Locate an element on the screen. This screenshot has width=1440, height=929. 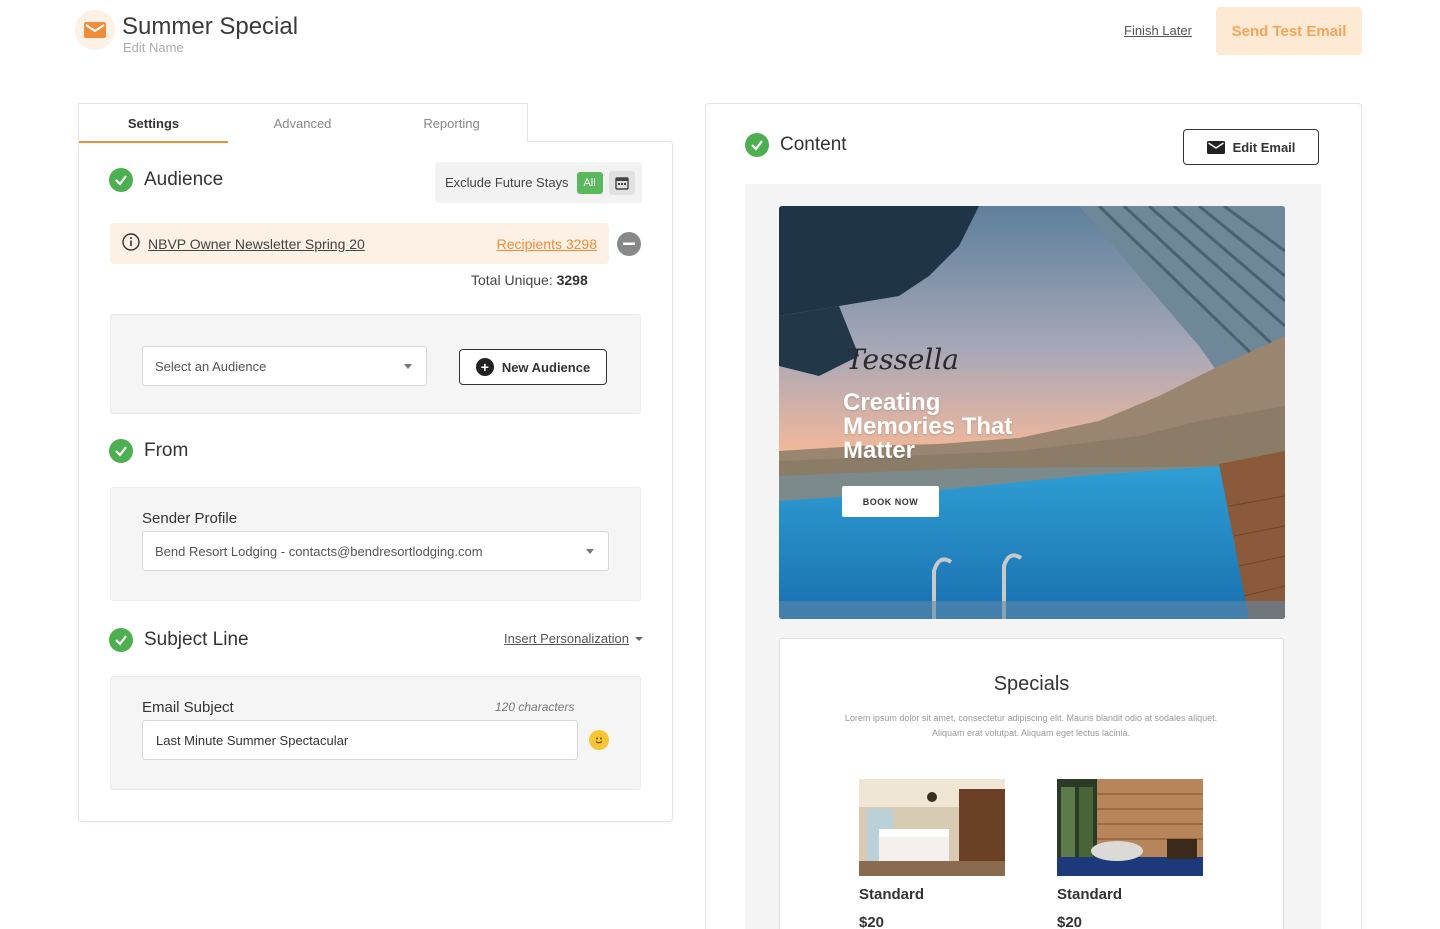
total-unique: Total Unique: 3298 is located at coordinates (529, 280).